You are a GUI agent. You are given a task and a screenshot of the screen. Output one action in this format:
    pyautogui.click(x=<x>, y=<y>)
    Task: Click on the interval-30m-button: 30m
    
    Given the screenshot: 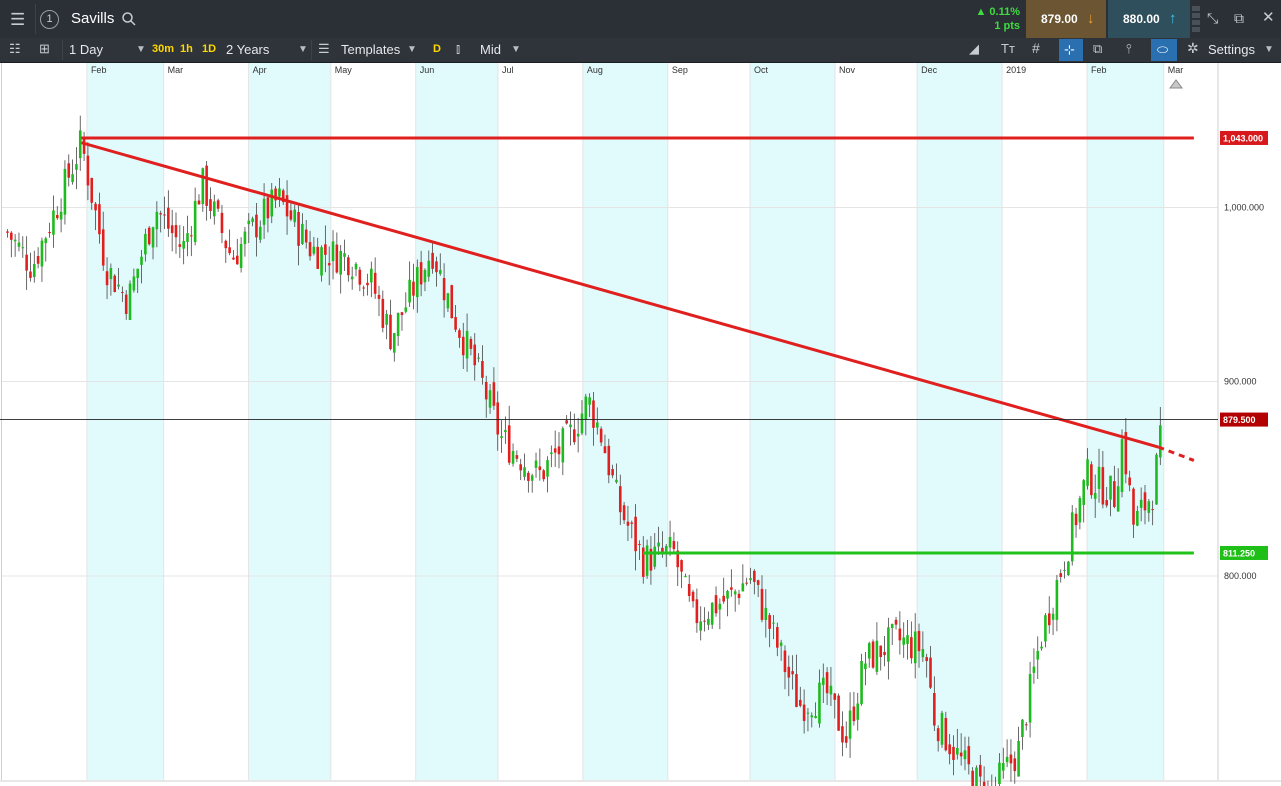 What is the action you would take?
    pyautogui.click(x=163, y=49)
    